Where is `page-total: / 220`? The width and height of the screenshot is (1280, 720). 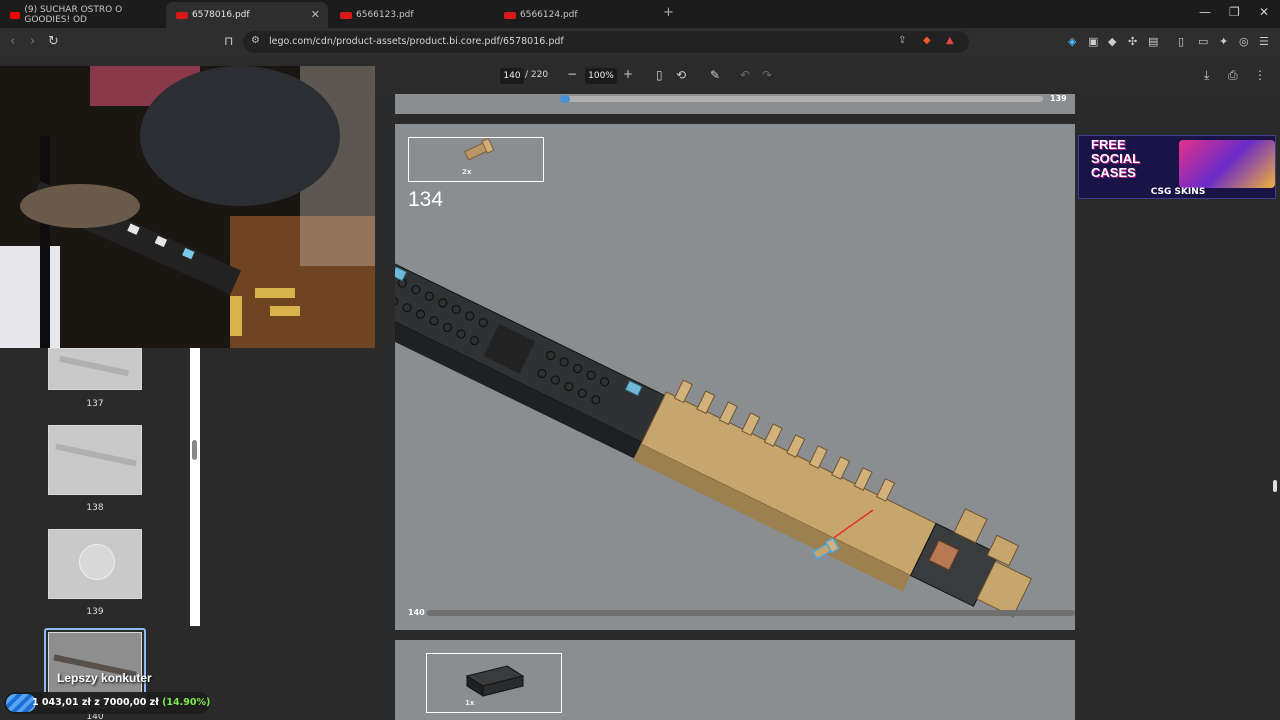
page-total: / 220 is located at coordinates (537, 75).